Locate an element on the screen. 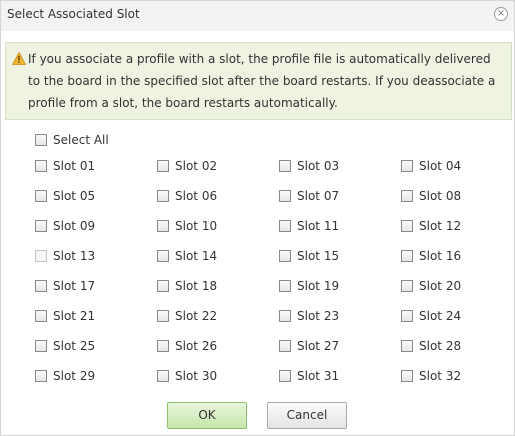  slot-label: Slot 03 is located at coordinates (318, 166).